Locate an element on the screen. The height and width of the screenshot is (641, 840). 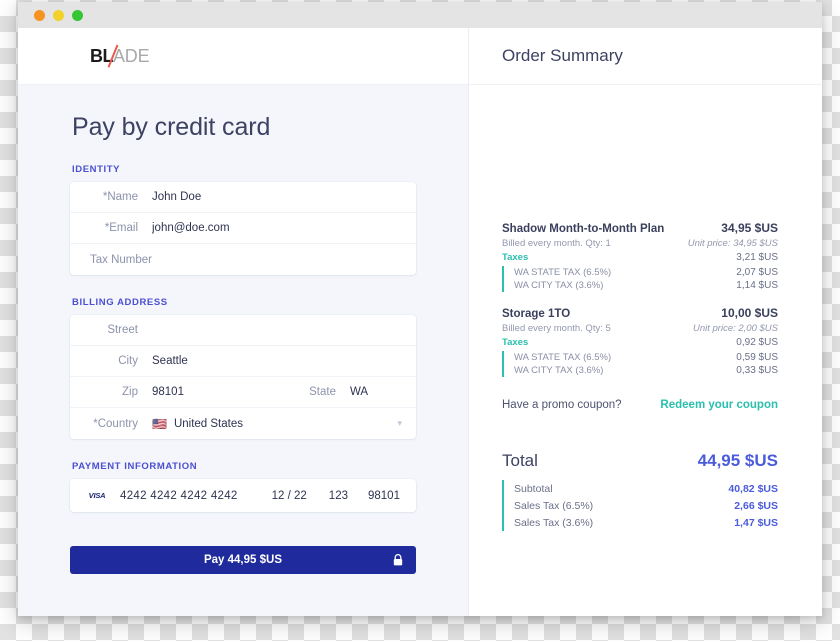
us-flag-icon: 🇺🇸 is located at coordinates (159, 423).